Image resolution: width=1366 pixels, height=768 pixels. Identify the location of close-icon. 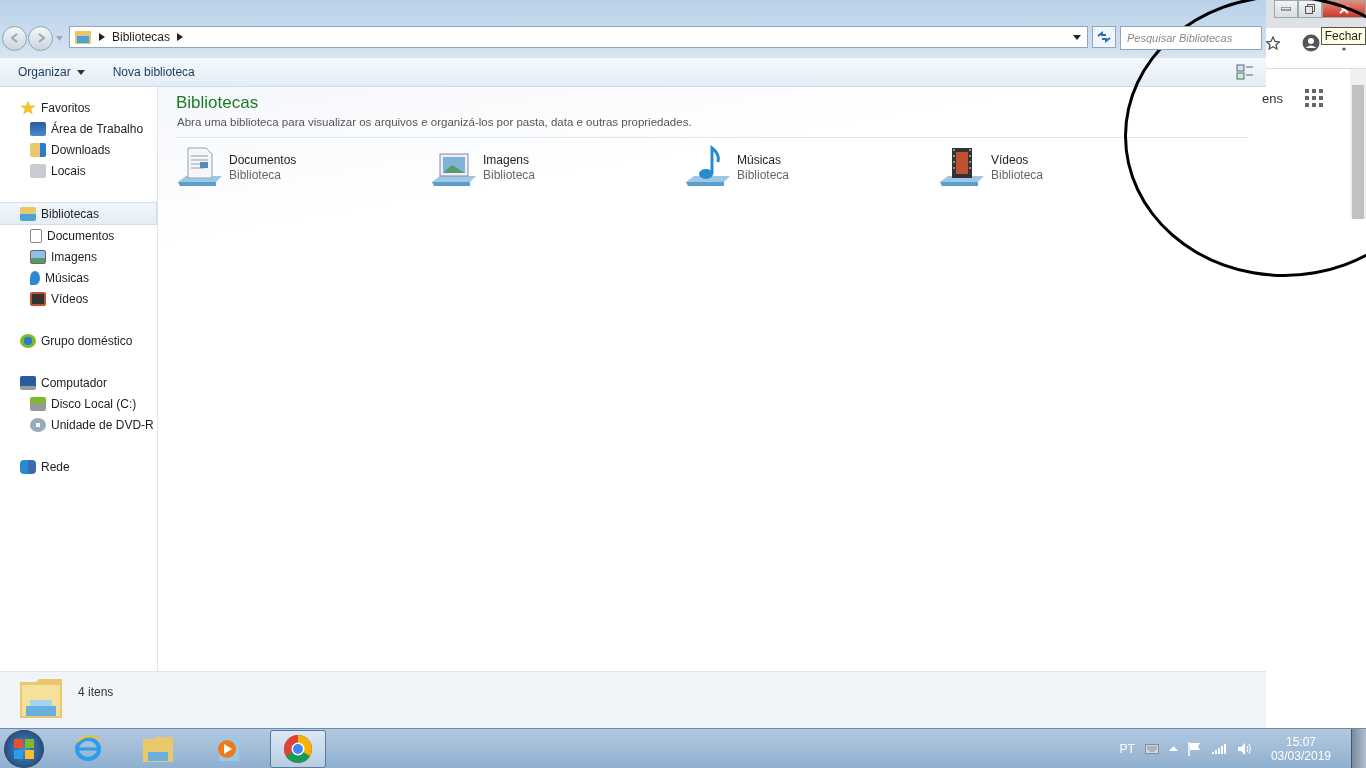
(1344, 9).